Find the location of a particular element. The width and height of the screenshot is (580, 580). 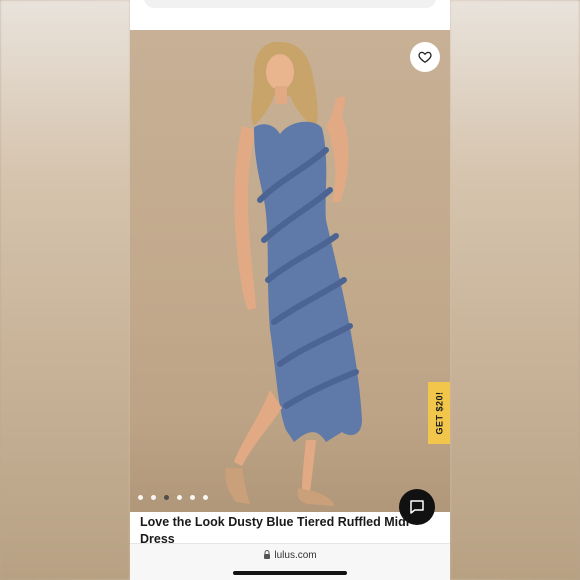

home-indicator is located at coordinates (290, 573).